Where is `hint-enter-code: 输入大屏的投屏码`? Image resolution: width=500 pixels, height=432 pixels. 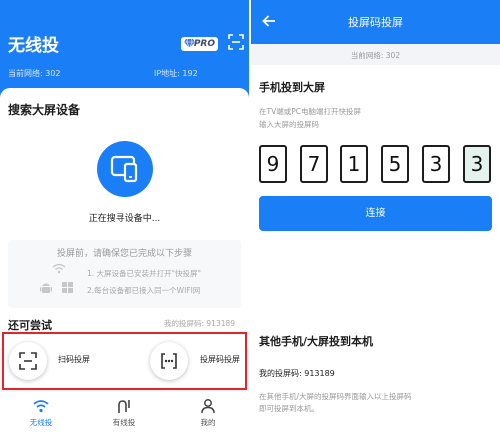
hint-enter-code: 输入大屏的投屏码 is located at coordinates (289, 124).